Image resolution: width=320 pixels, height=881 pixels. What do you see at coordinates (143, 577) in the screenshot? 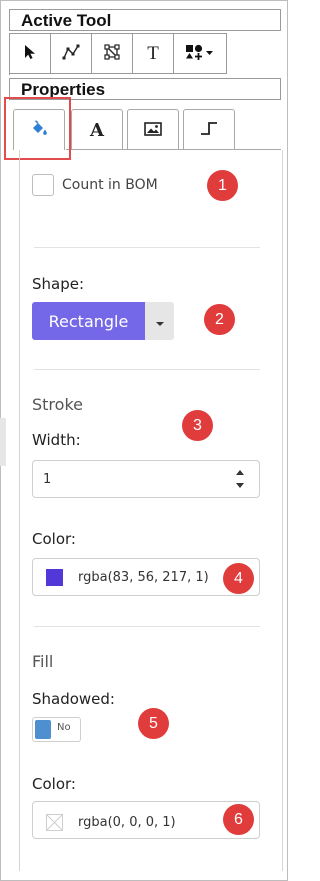
I see `stroke-color-value: rgba(83, 56, 217, 1)` at bounding box center [143, 577].